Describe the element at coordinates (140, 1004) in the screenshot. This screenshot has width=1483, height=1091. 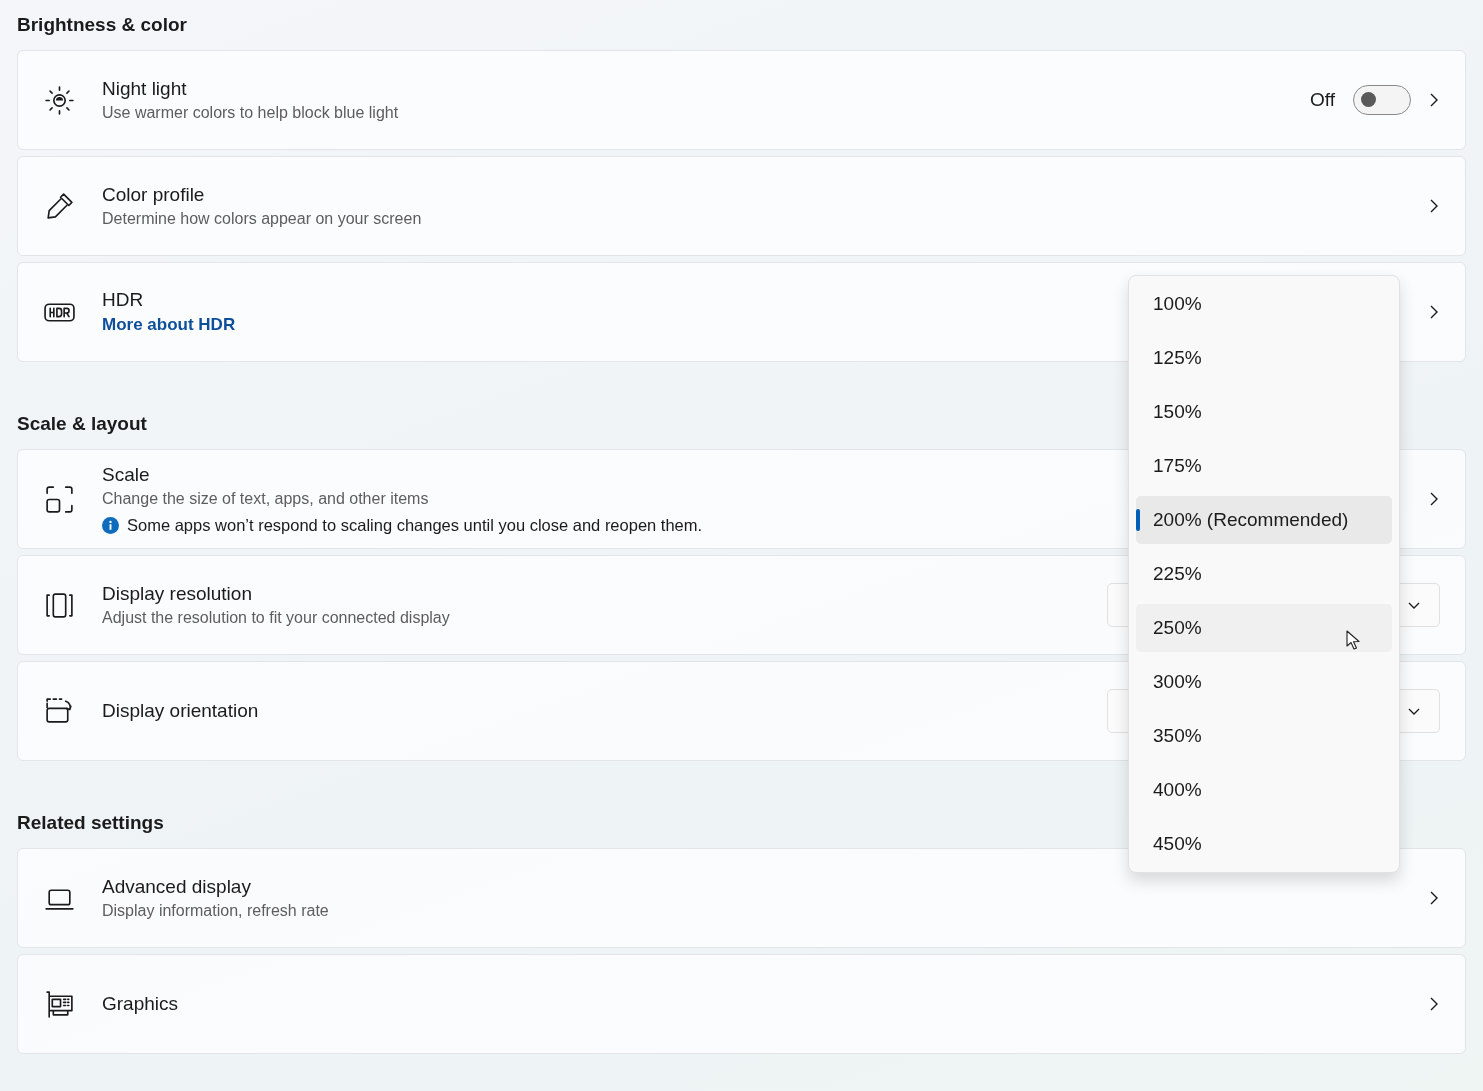
I see `setting-title: Graphics` at that location.